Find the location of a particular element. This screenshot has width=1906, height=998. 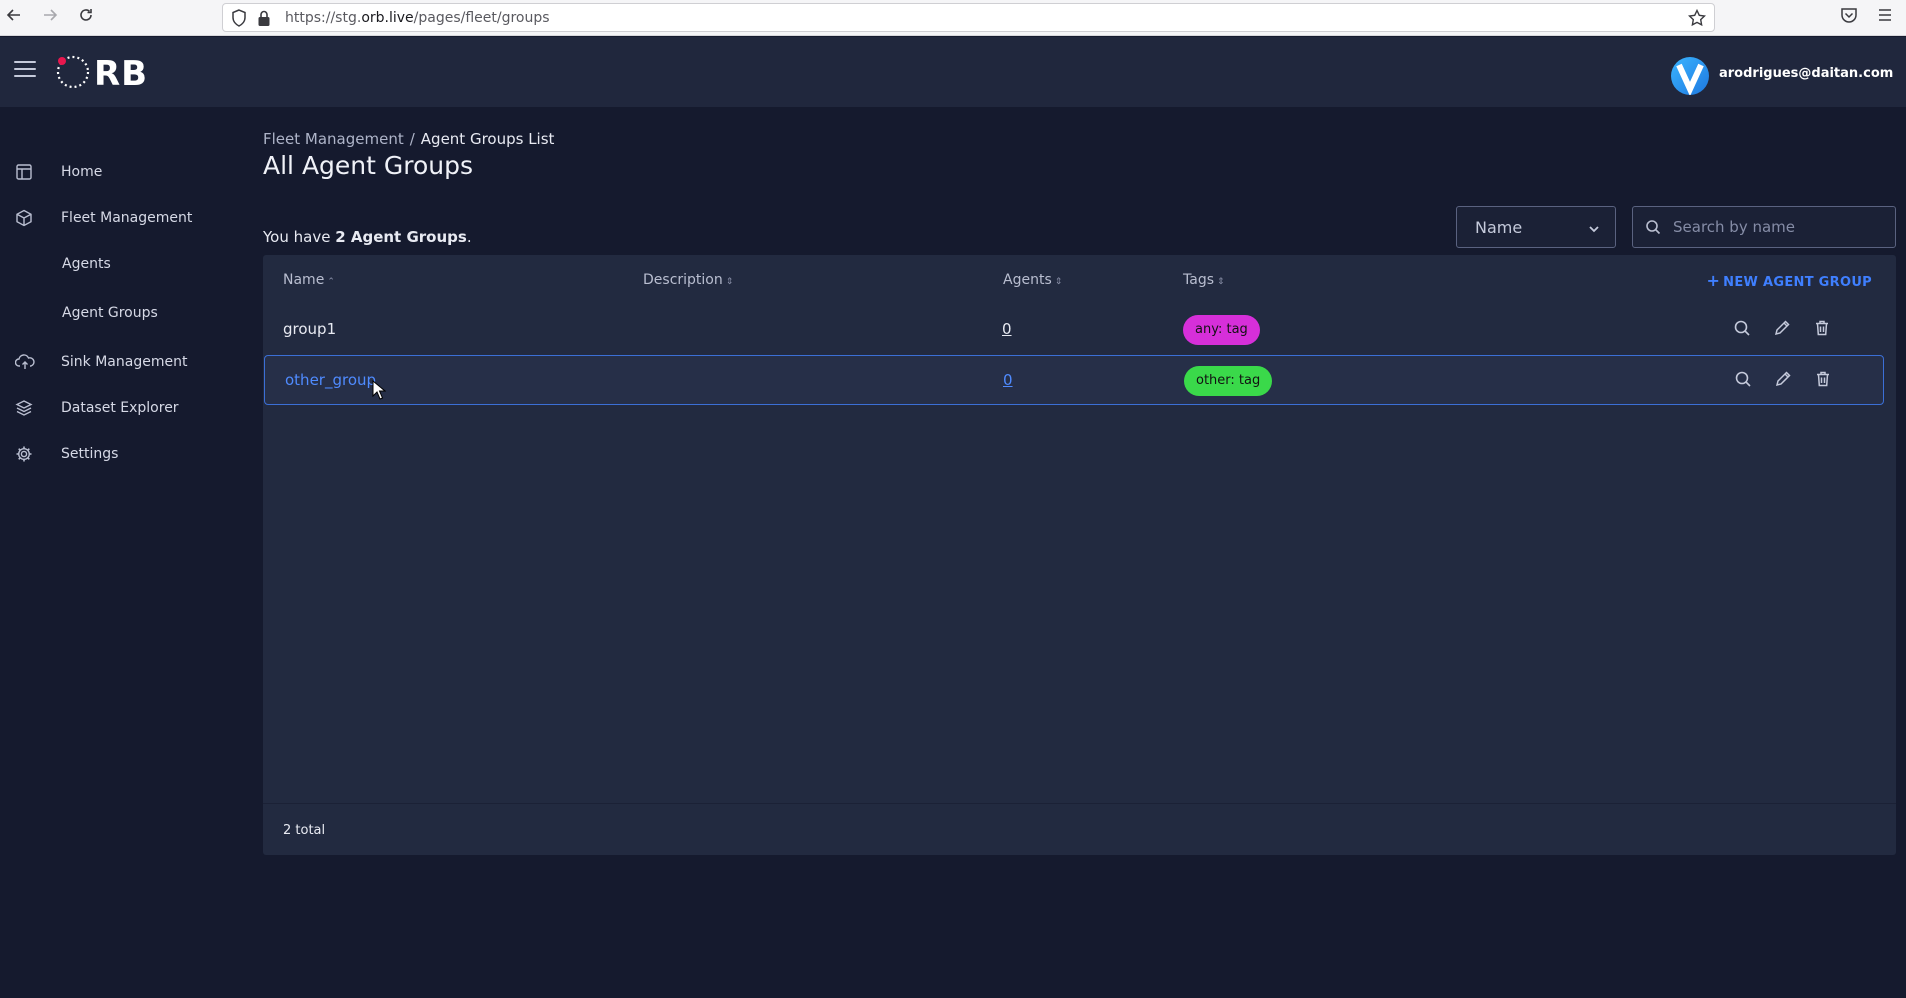

cube-icon is located at coordinates (24, 218).